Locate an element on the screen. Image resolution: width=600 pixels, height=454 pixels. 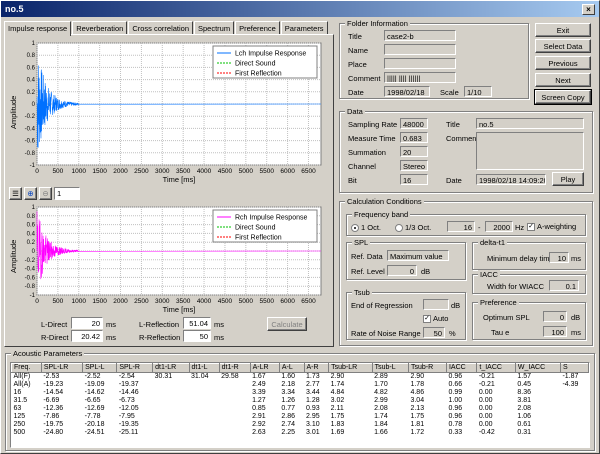
r-direct-field: 20.42 is located at coordinates (87, 336).